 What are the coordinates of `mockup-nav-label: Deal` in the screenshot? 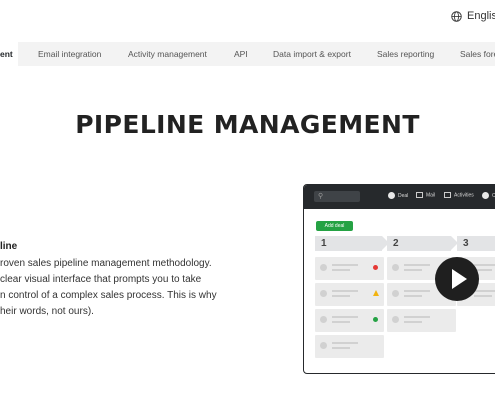 It's located at (403, 195).